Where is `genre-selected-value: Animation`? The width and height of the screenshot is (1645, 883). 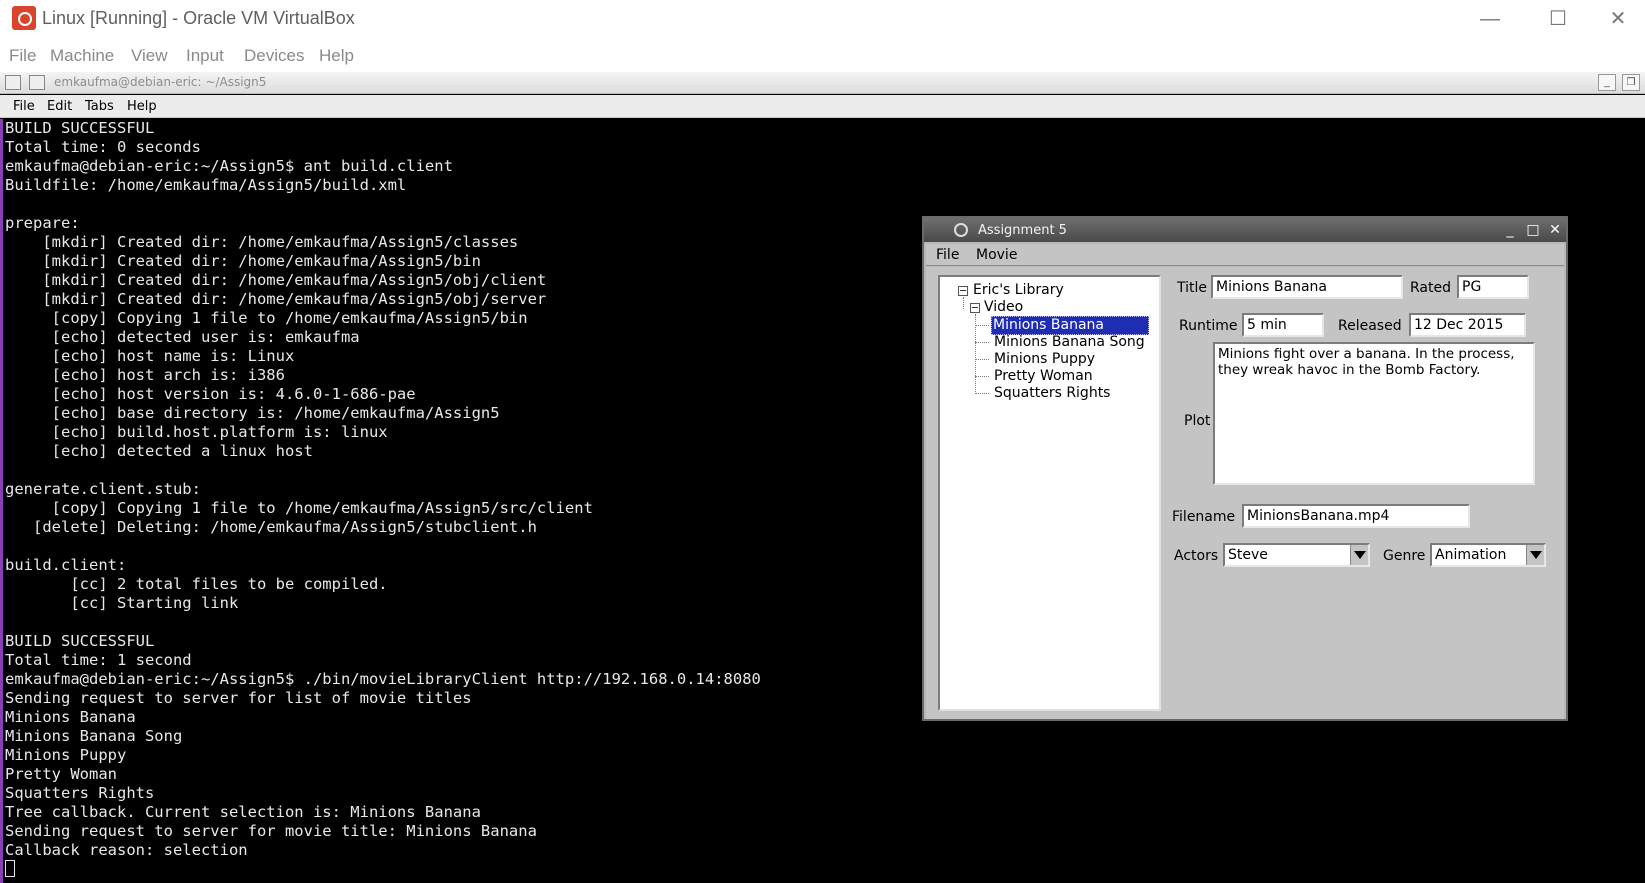 genre-selected-value: Animation is located at coordinates (1471, 555).